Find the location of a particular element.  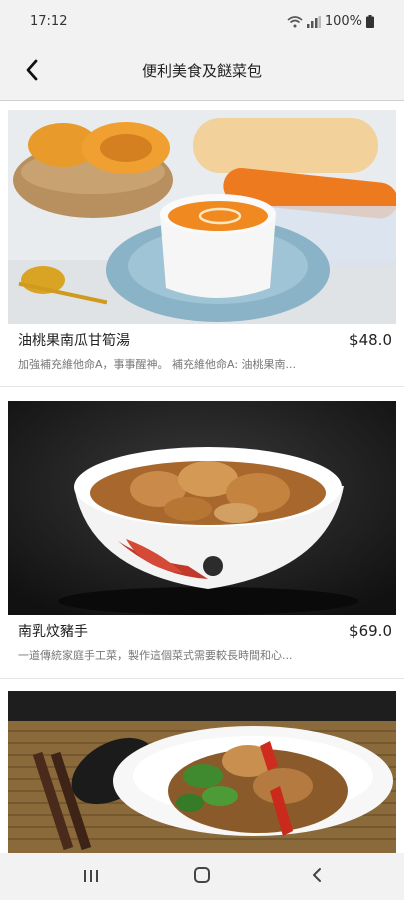

status-time: 17:12 is located at coordinates (49, 21).